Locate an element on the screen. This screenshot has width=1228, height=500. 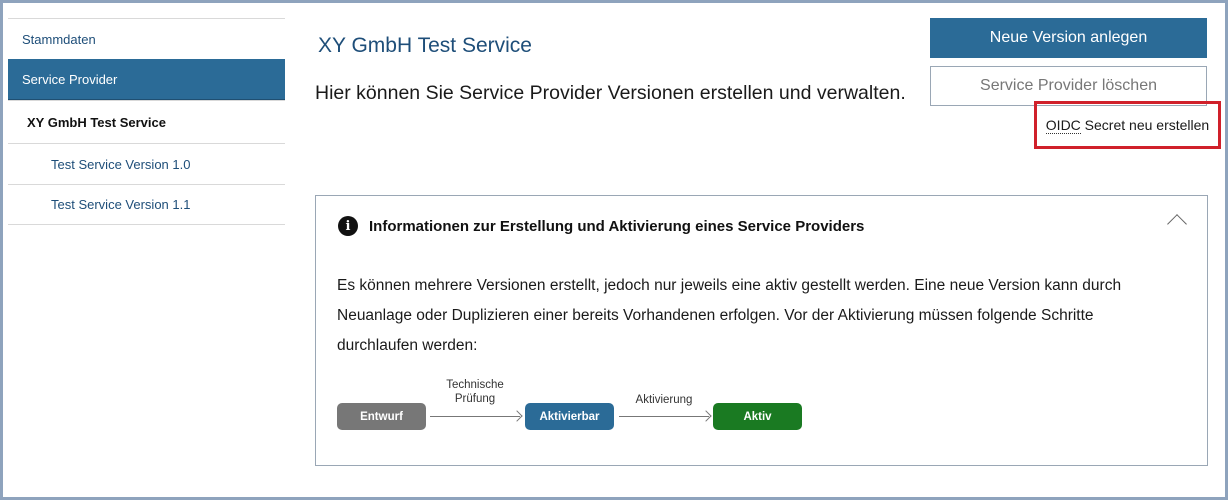
oidc-abbreviation: OIDC is located at coordinates (1063, 125).